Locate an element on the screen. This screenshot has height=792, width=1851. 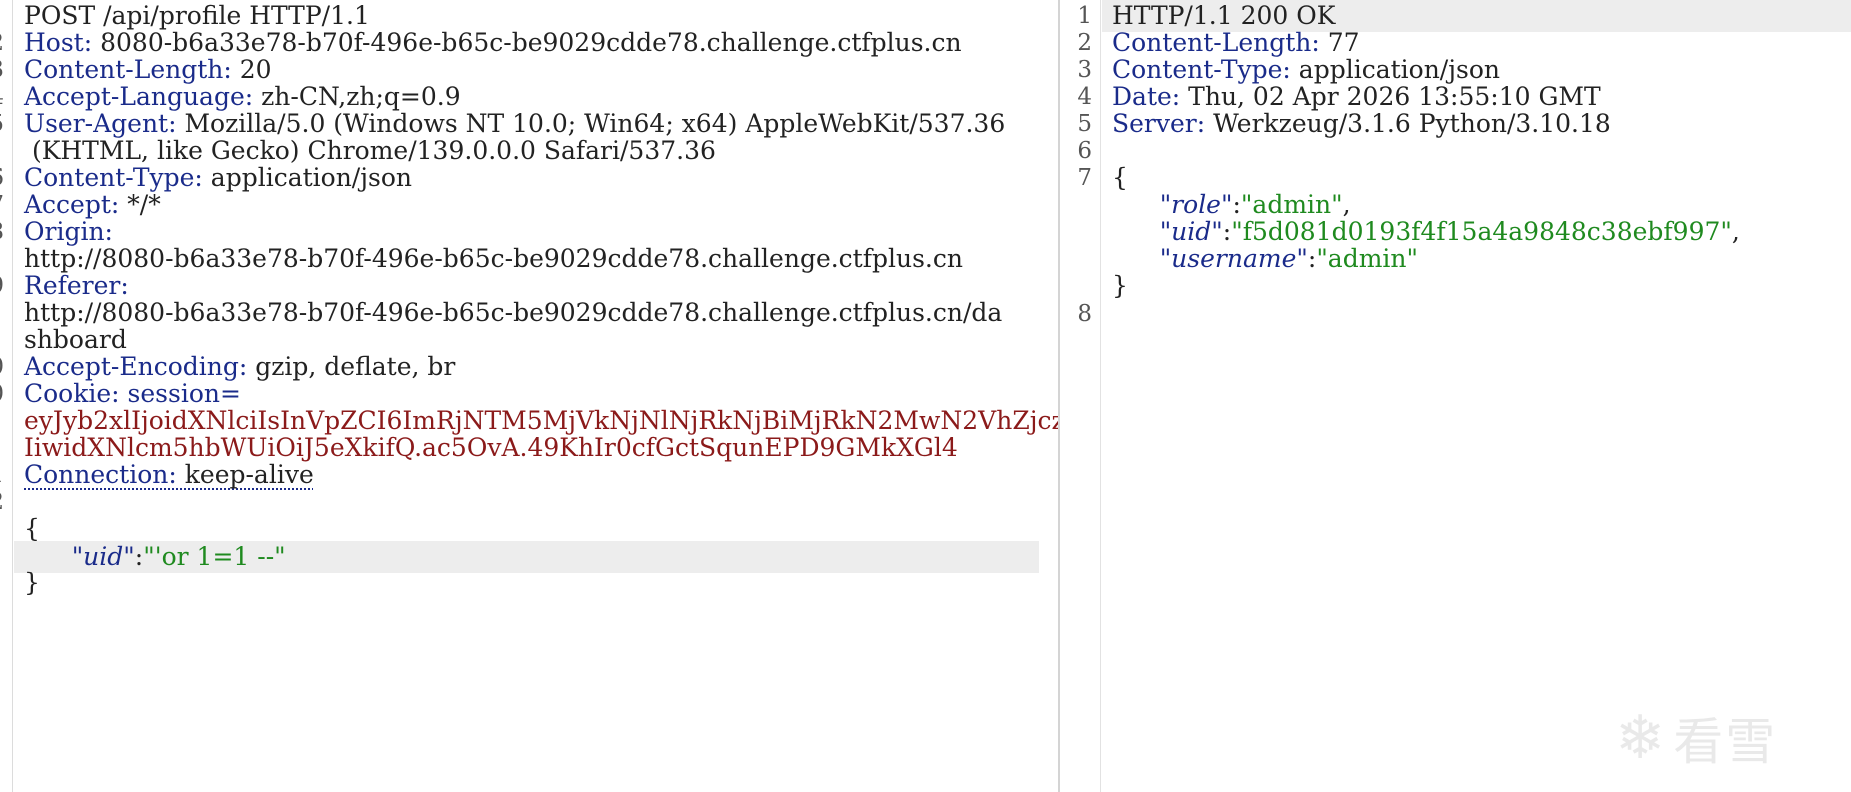
header-key: Referer: is located at coordinates (76, 285).